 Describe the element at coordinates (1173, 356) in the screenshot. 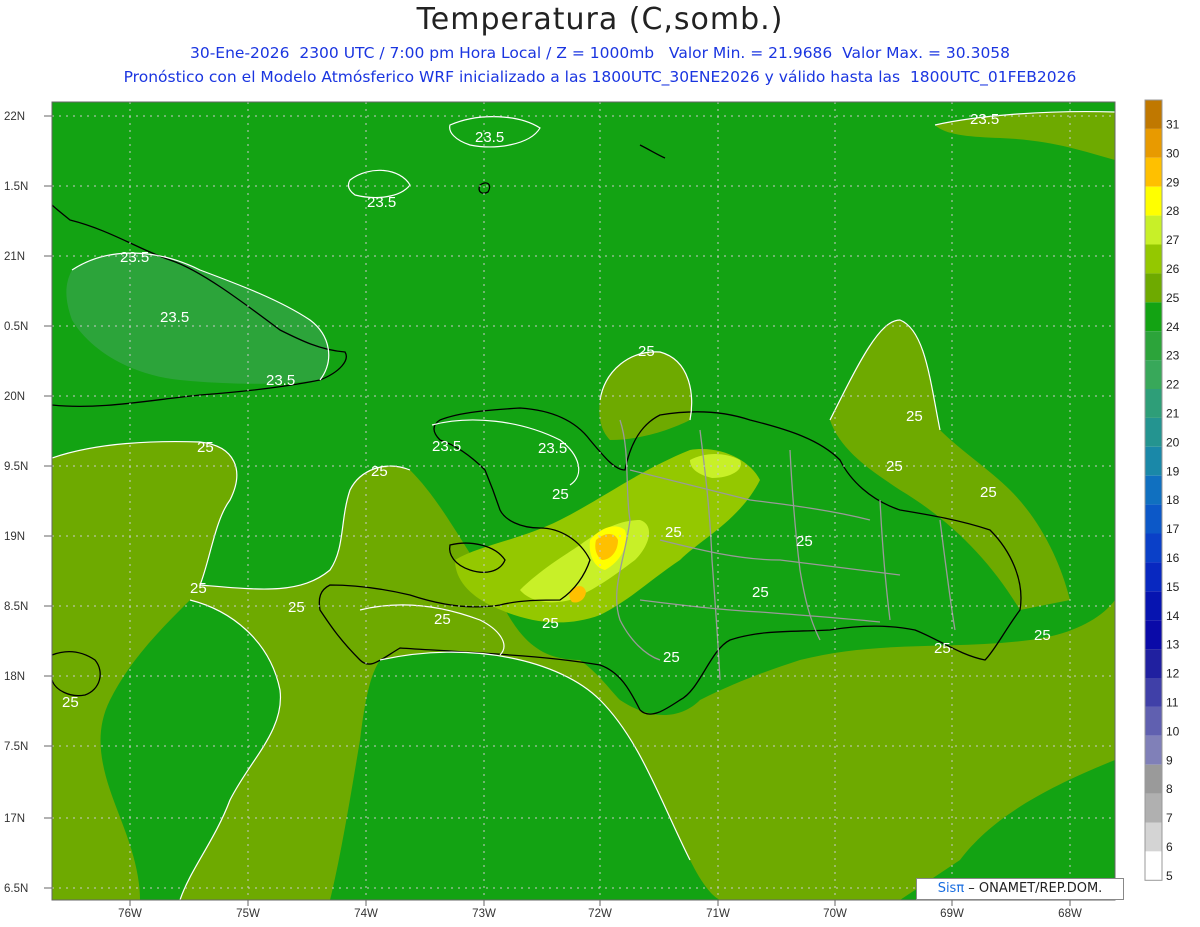

I see `colorbar-label: 23` at that location.